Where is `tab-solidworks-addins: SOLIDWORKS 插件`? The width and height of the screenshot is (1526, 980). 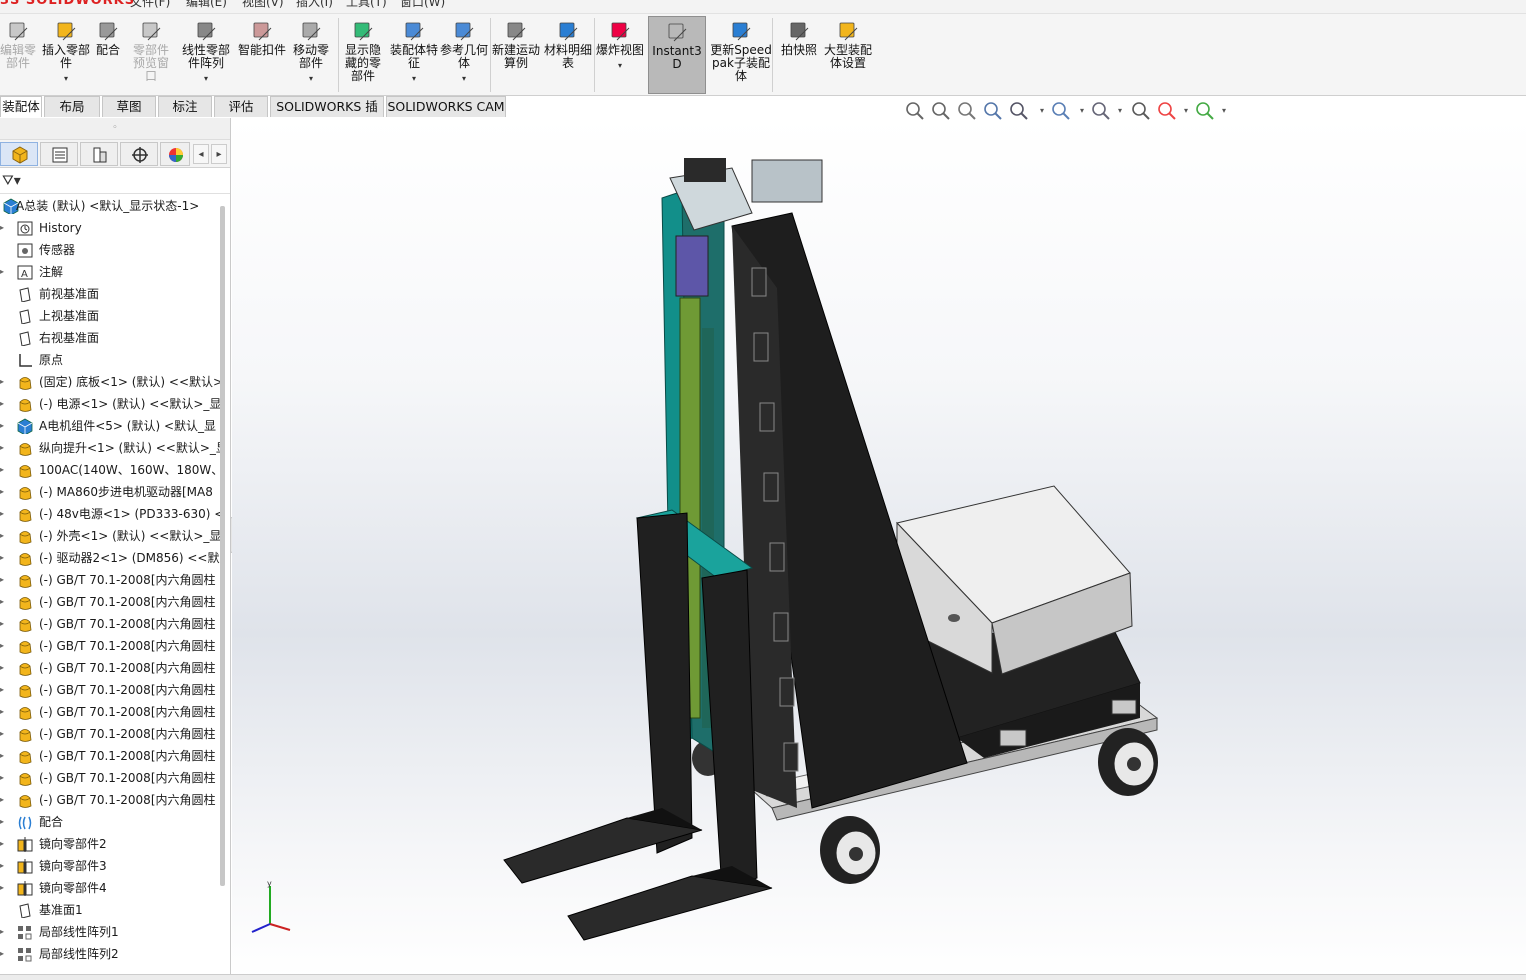
tab-solidworks-addins: SOLIDWORKS 插件 is located at coordinates (327, 115).